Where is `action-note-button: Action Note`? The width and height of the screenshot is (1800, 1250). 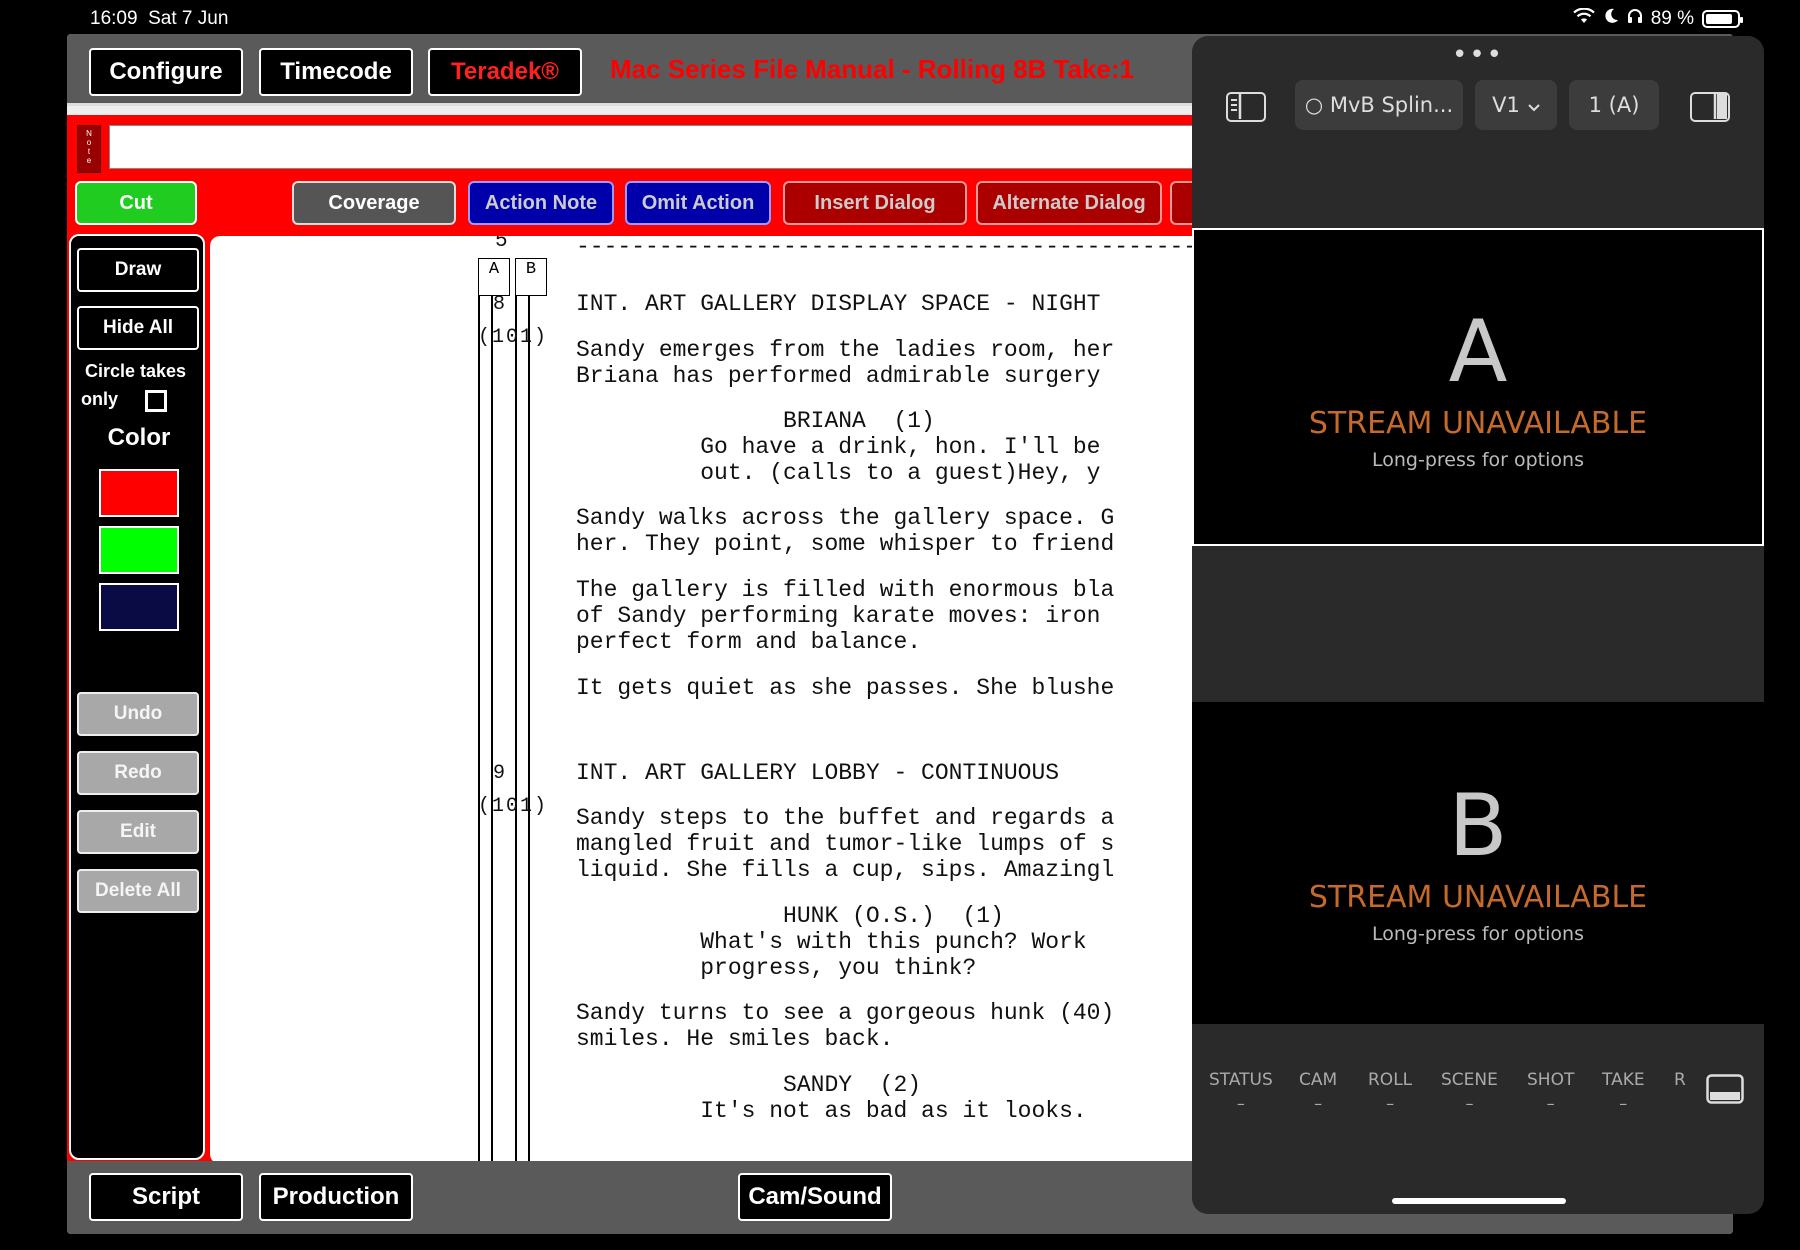
action-note-button: Action Note is located at coordinates (541, 203).